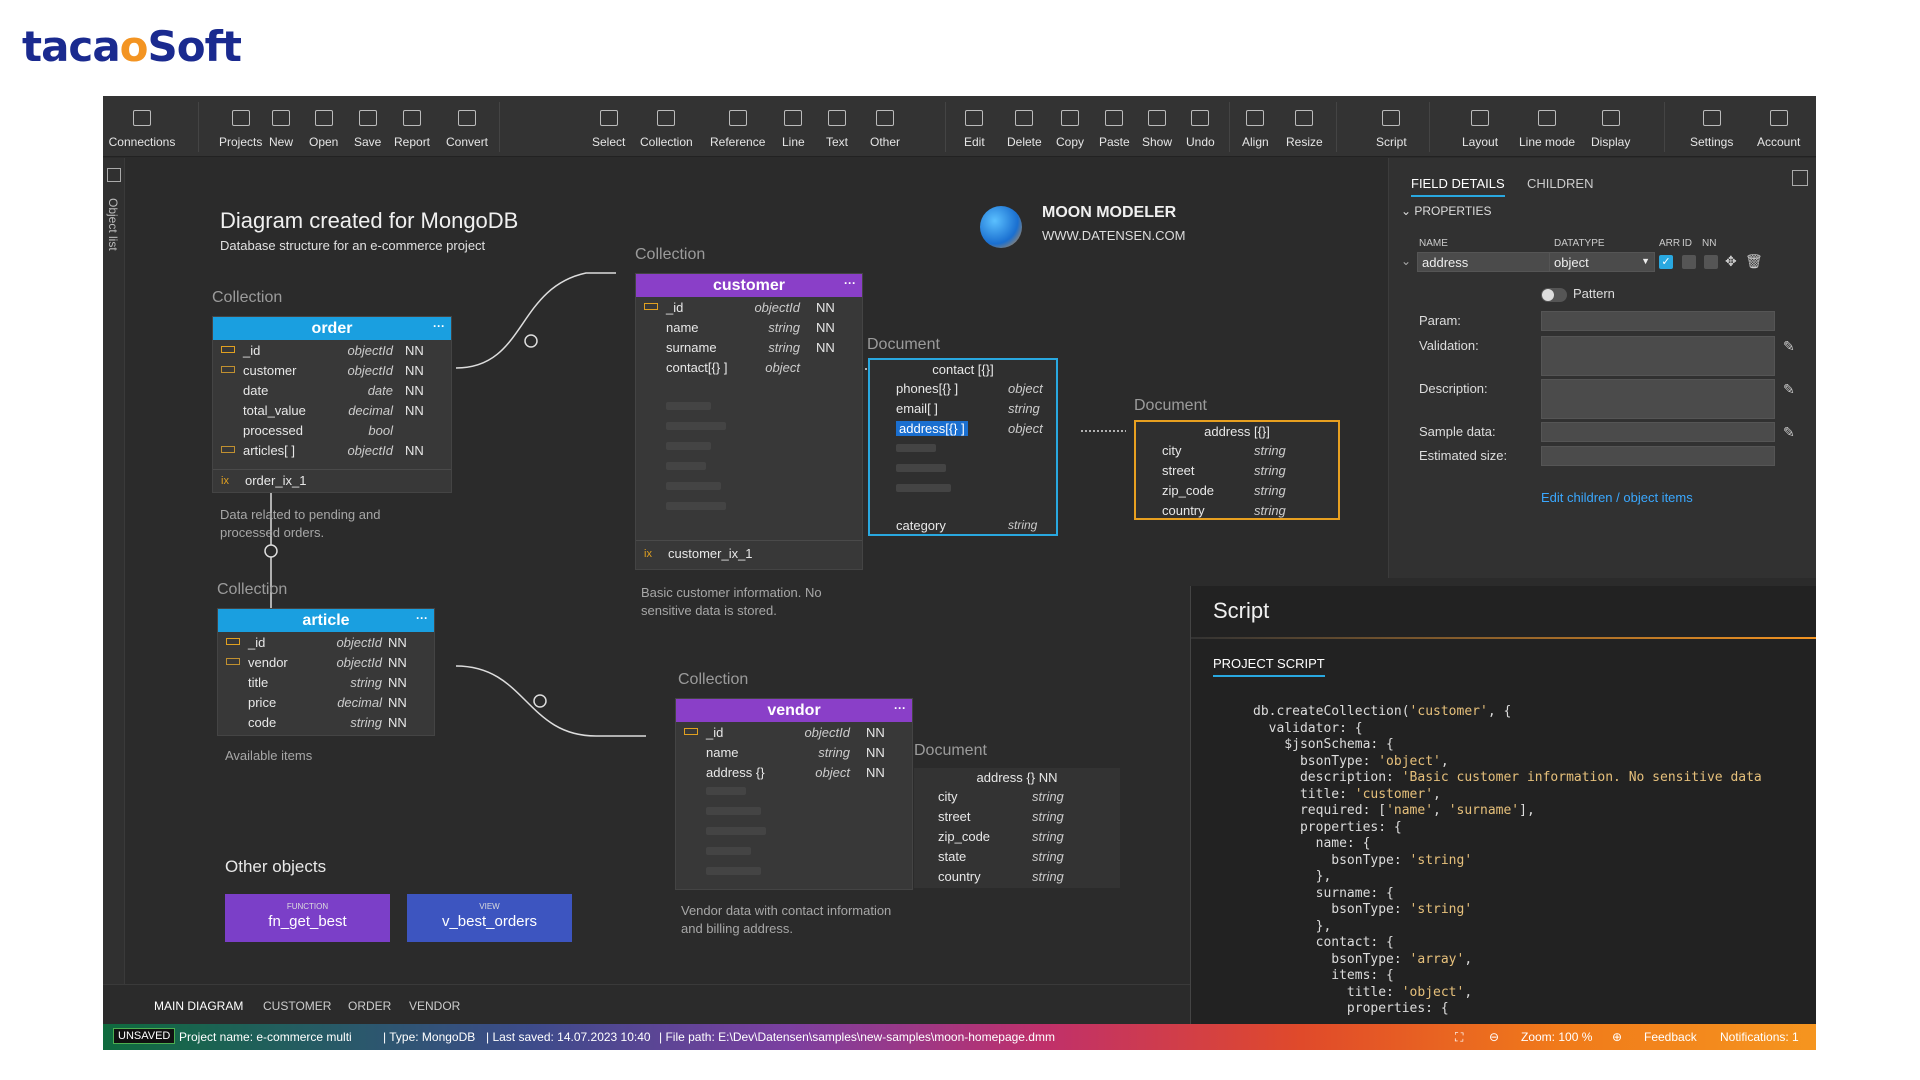  I want to click on text-button: Text, so click(837, 126).